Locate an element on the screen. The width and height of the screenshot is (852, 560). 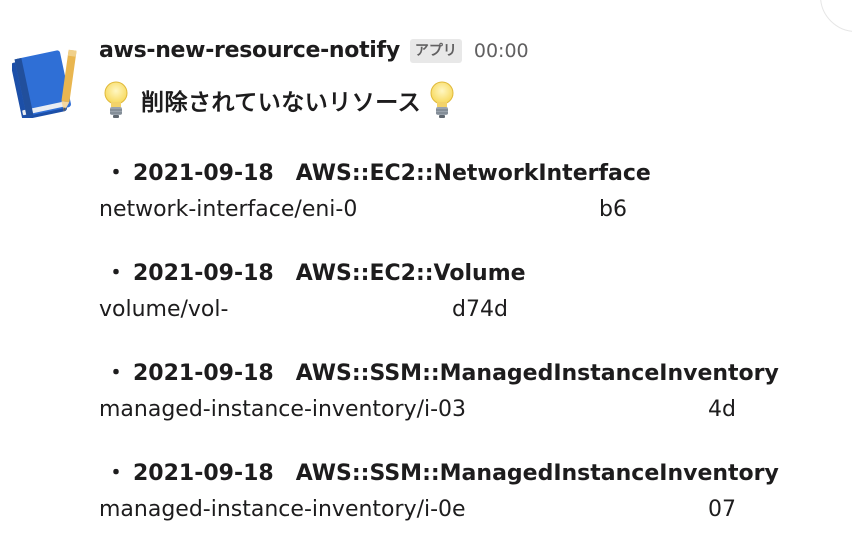
resource-heading: ・ 2021-09-18 AWS::EC2::NetworkInterface is located at coordinates (469, 174).